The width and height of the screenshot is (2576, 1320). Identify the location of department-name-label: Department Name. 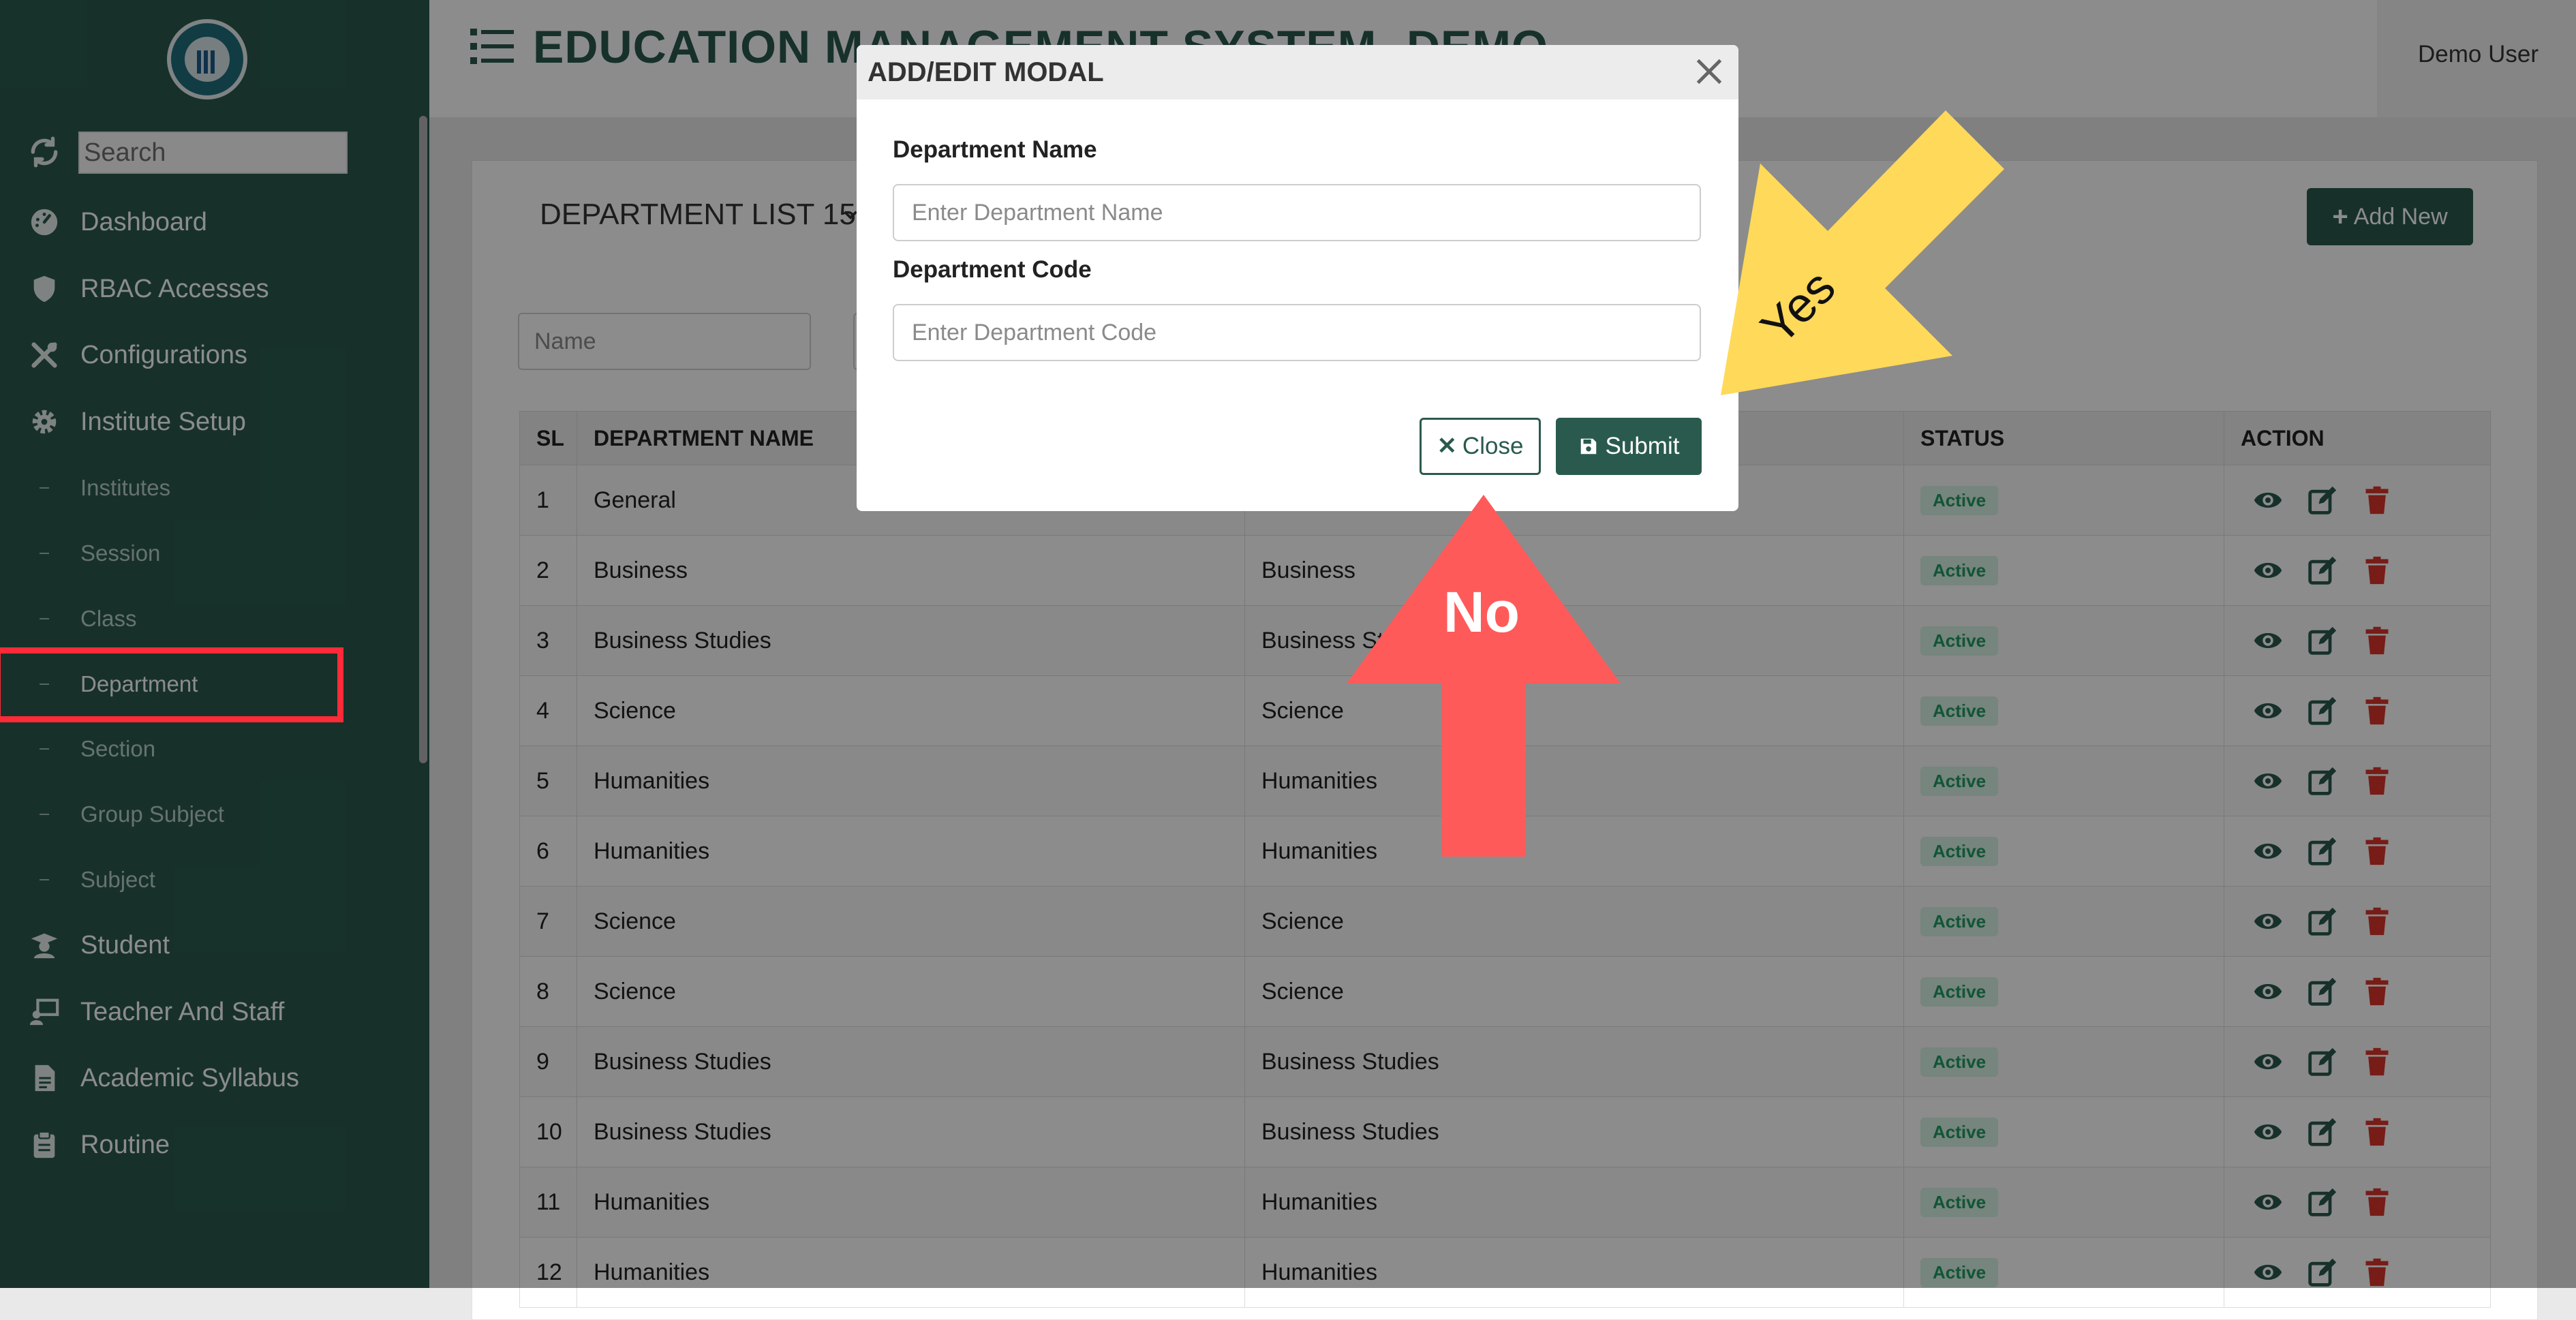
(995, 149).